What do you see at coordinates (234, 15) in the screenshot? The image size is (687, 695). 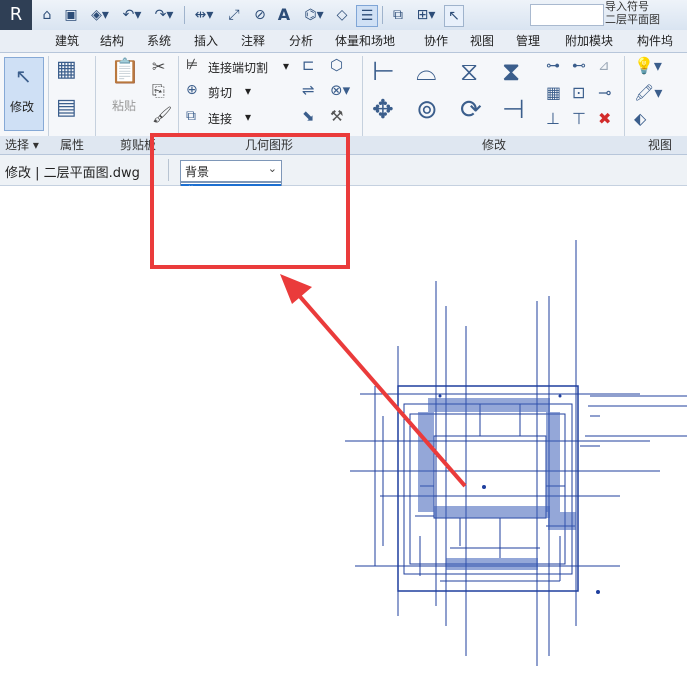 I see `dimension-icon: ⤢` at bounding box center [234, 15].